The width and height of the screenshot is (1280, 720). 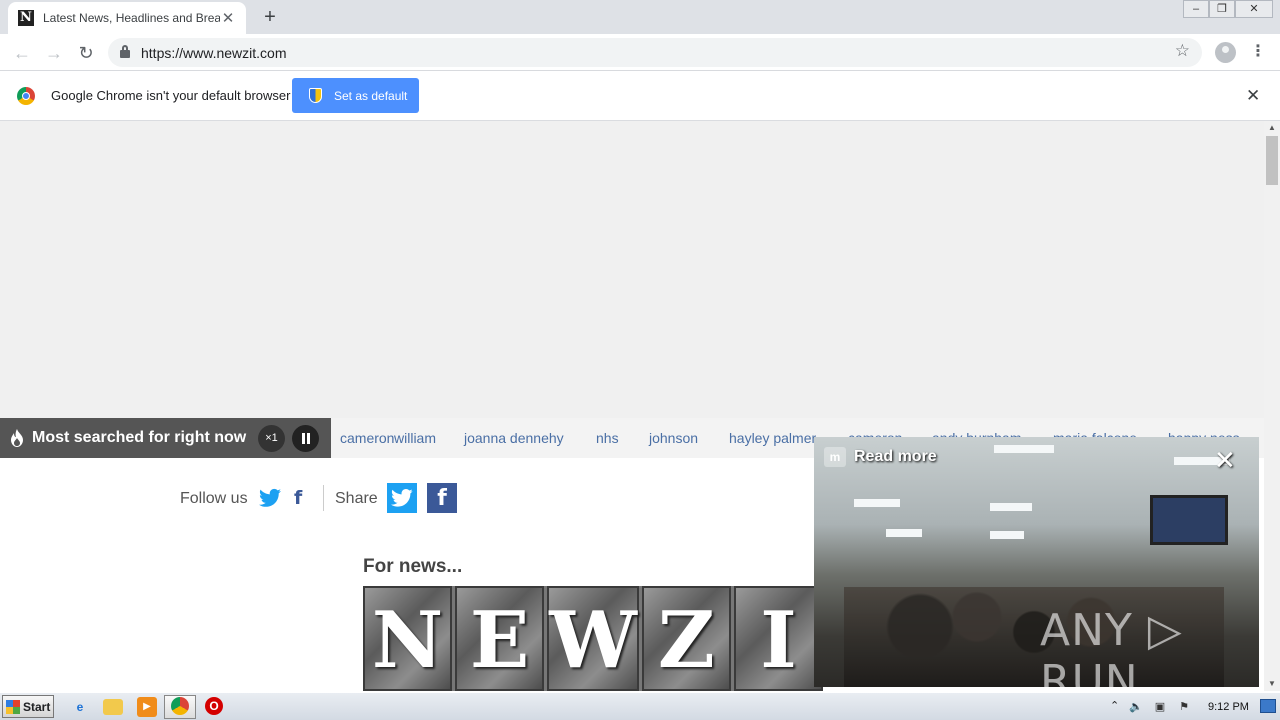 I want to click on trend-link: william, so click(x=415, y=438).